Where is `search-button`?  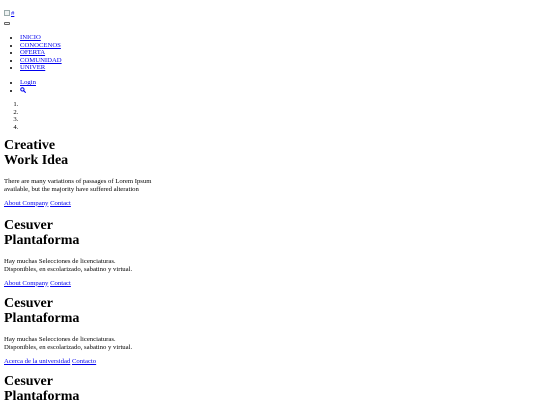
search-button is located at coordinates (23, 90).